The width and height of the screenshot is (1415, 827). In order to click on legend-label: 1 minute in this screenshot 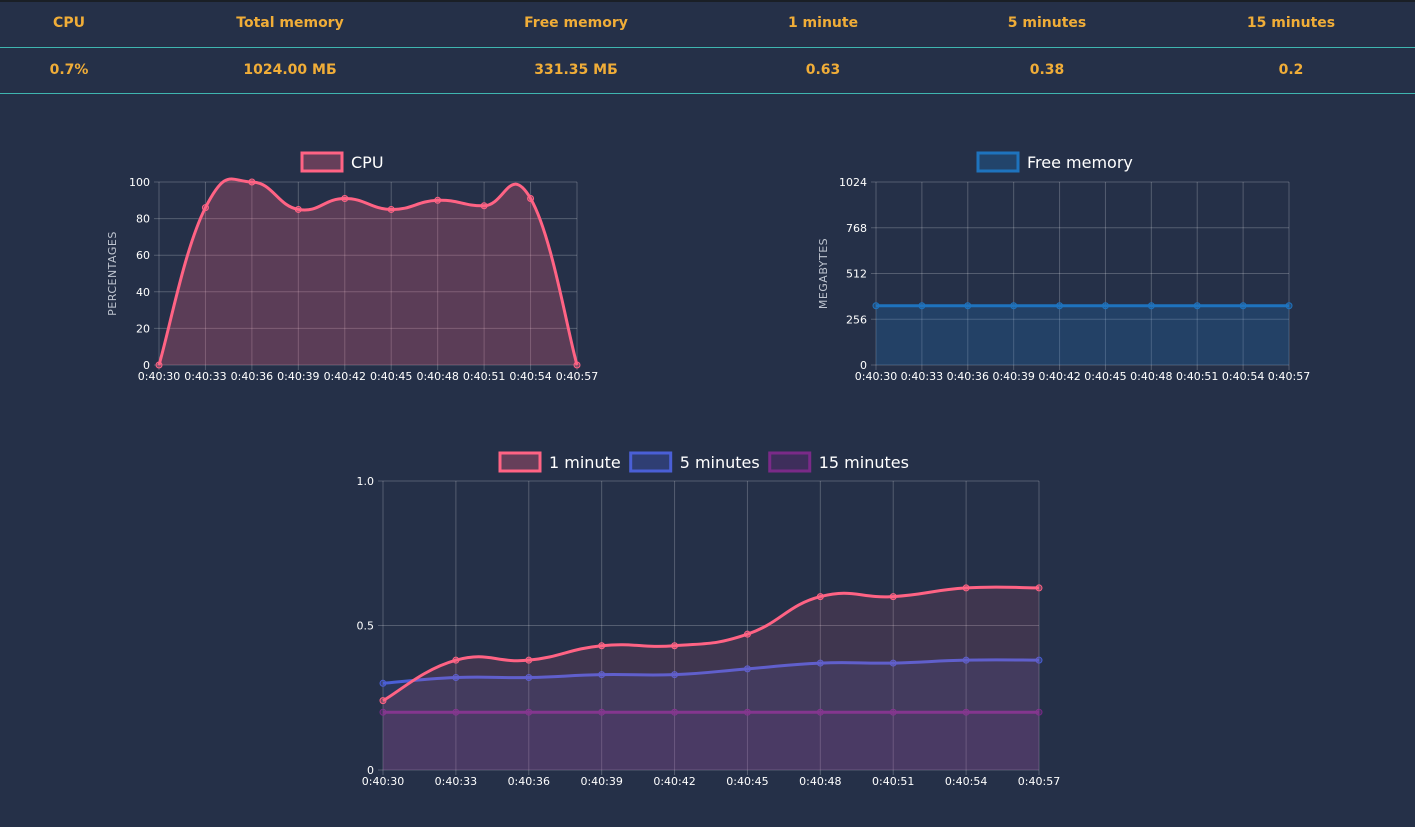, I will do `click(585, 462)`.